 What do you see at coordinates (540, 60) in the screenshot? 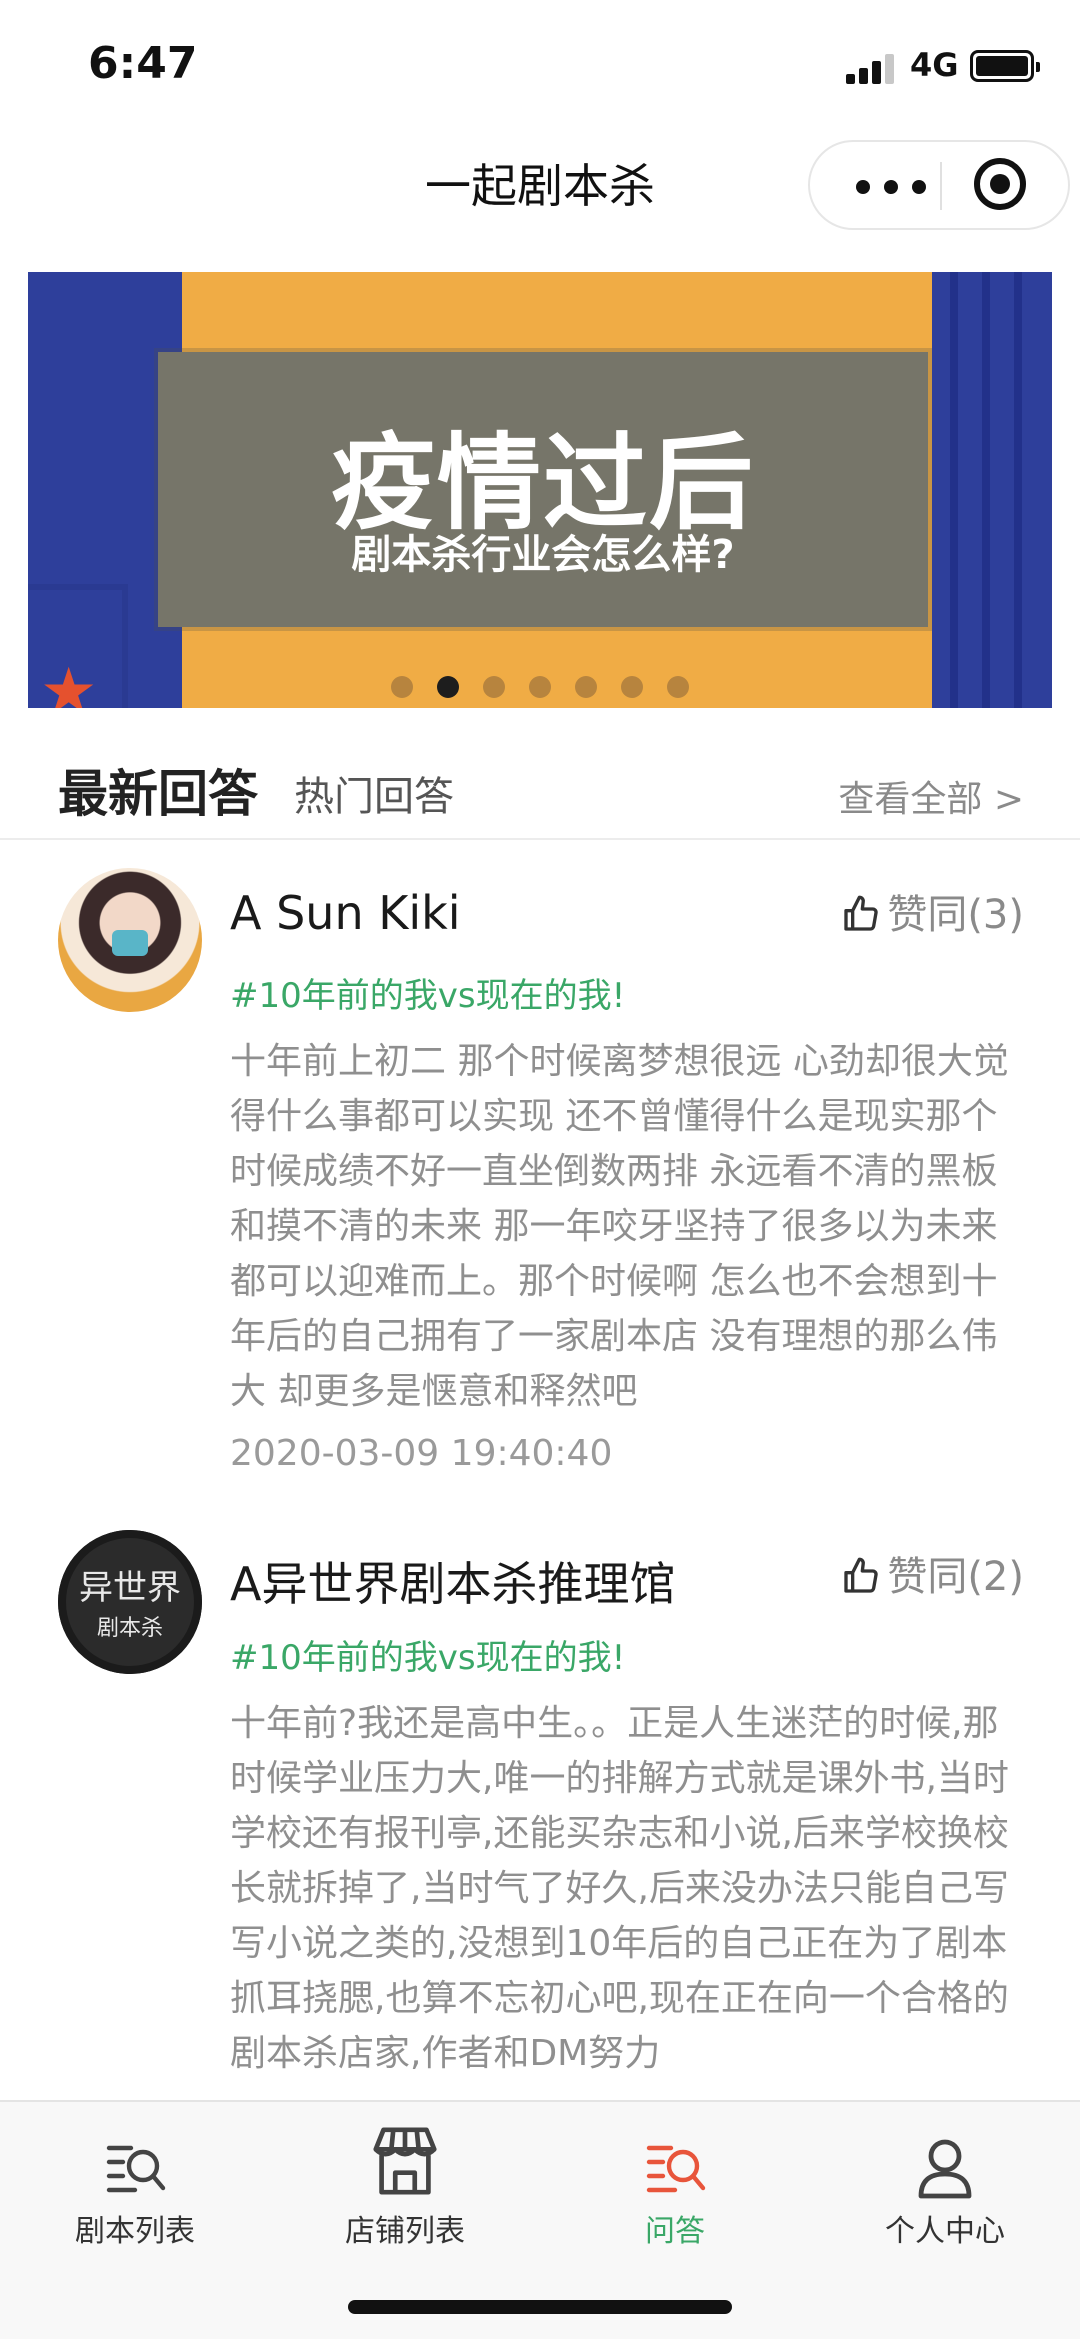
I see `status-bar: 6:47 4G` at bounding box center [540, 60].